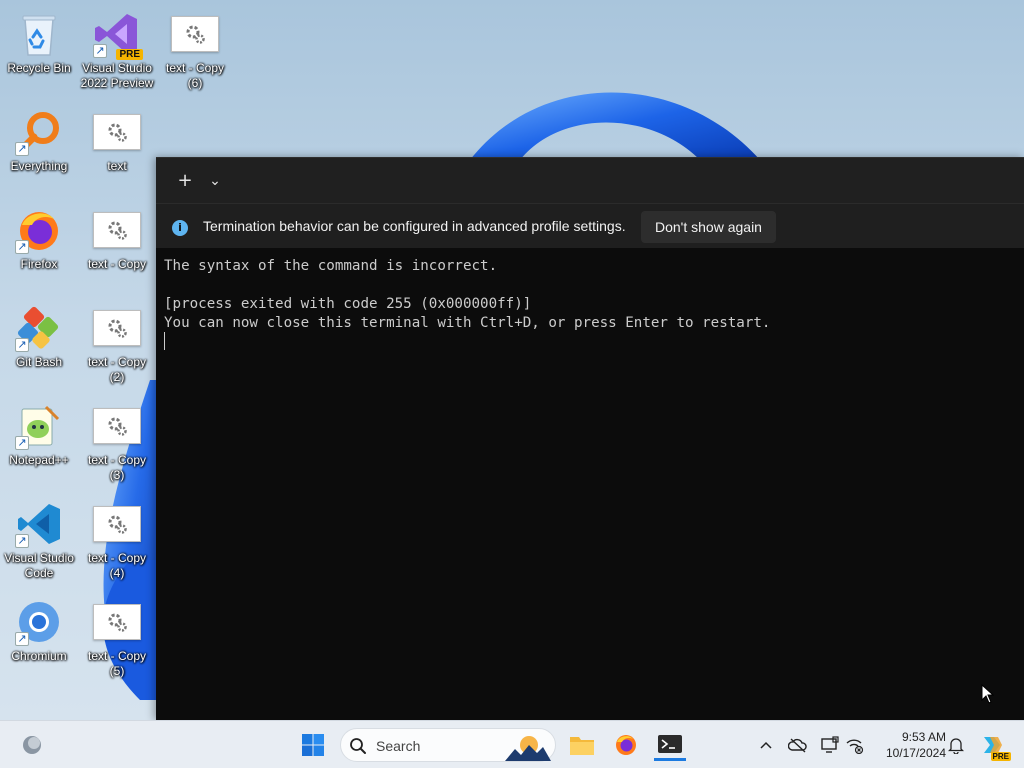 Image resolution: width=1024 pixels, height=768 pixels. Describe the element at coordinates (398, 746) in the screenshot. I see `search-placeholder: Search` at that location.